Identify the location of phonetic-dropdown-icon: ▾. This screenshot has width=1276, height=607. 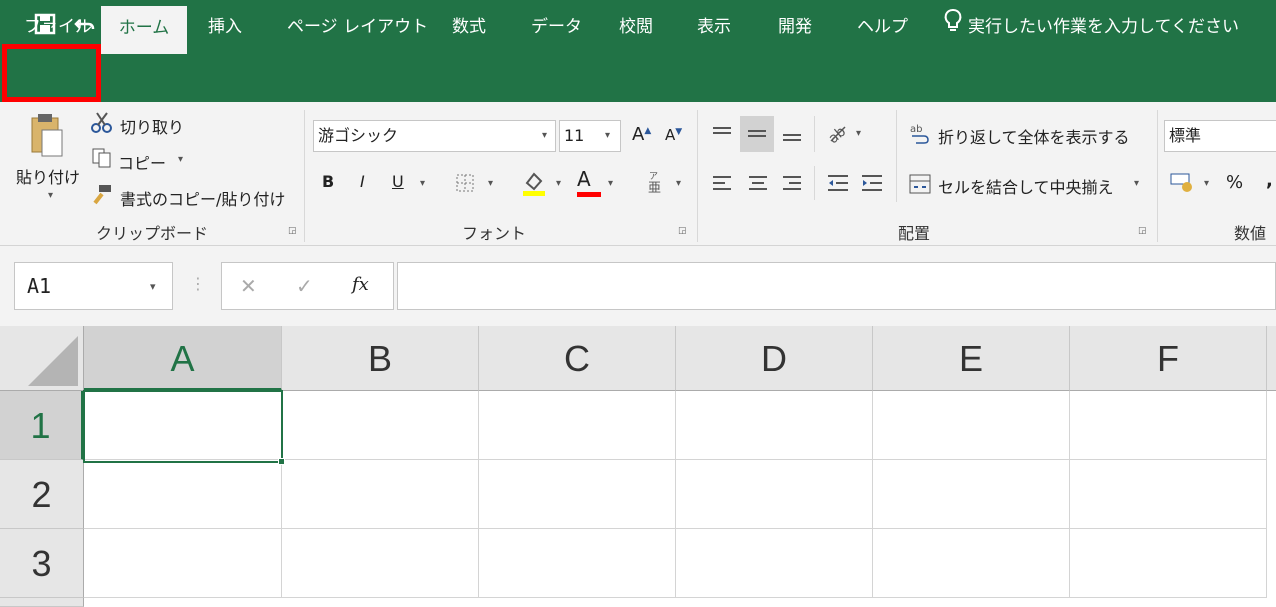
(678, 183).